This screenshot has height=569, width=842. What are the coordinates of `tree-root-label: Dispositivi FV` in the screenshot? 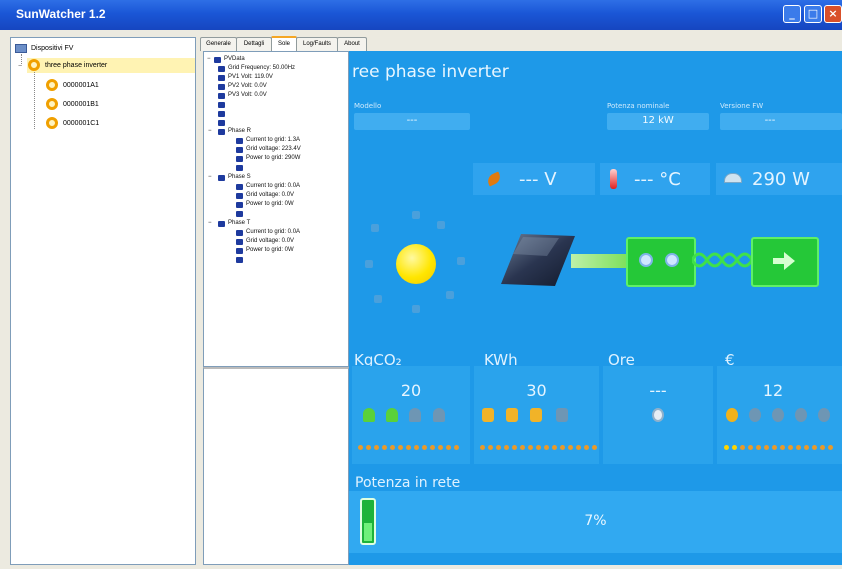 It's located at (52, 48).